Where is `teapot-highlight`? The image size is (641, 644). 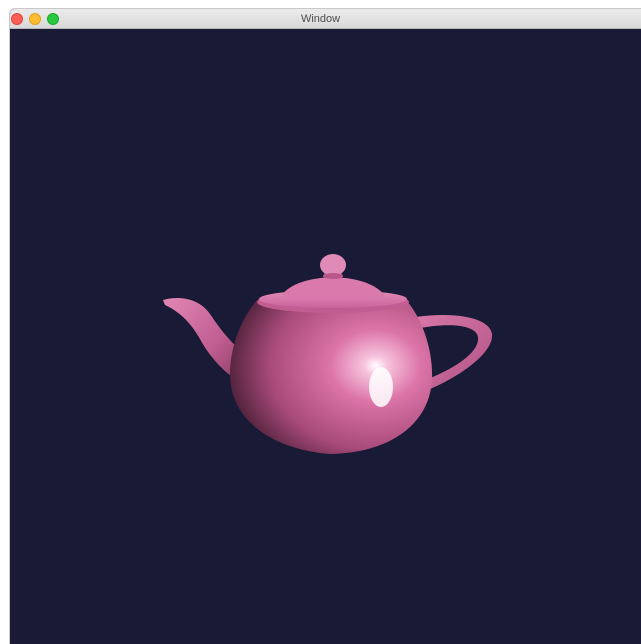
teapot-highlight is located at coordinates (381, 387).